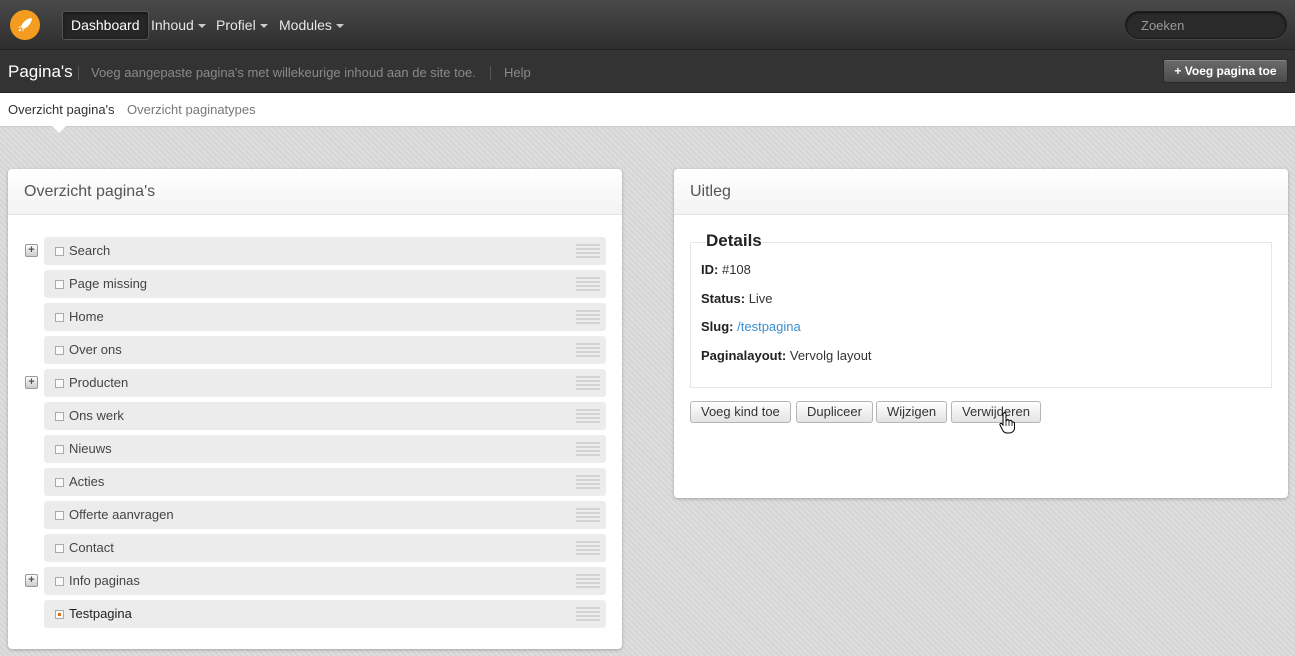  I want to click on details-fieldset, so click(981, 315).